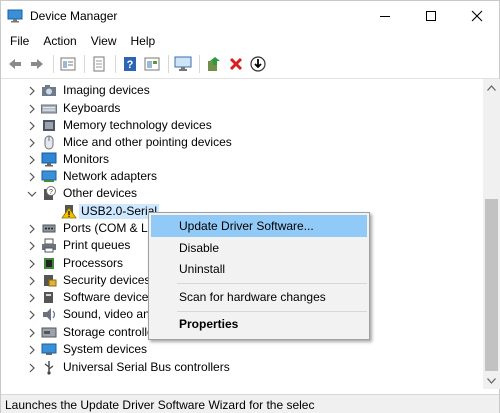  What do you see at coordinates (49, 368) in the screenshot?
I see `usb-icon` at bounding box center [49, 368].